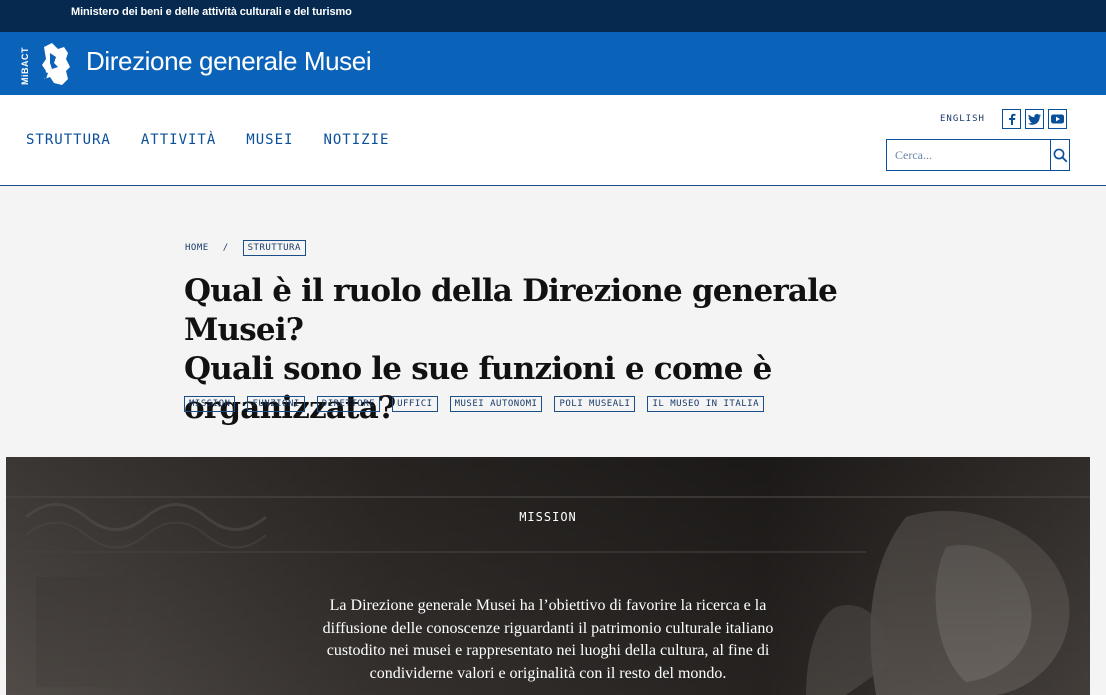 Image resolution: width=1106 pixels, height=695 pixels. I want to click on nav-item-attivita: ATTIVITÀ, so click(178, 140).